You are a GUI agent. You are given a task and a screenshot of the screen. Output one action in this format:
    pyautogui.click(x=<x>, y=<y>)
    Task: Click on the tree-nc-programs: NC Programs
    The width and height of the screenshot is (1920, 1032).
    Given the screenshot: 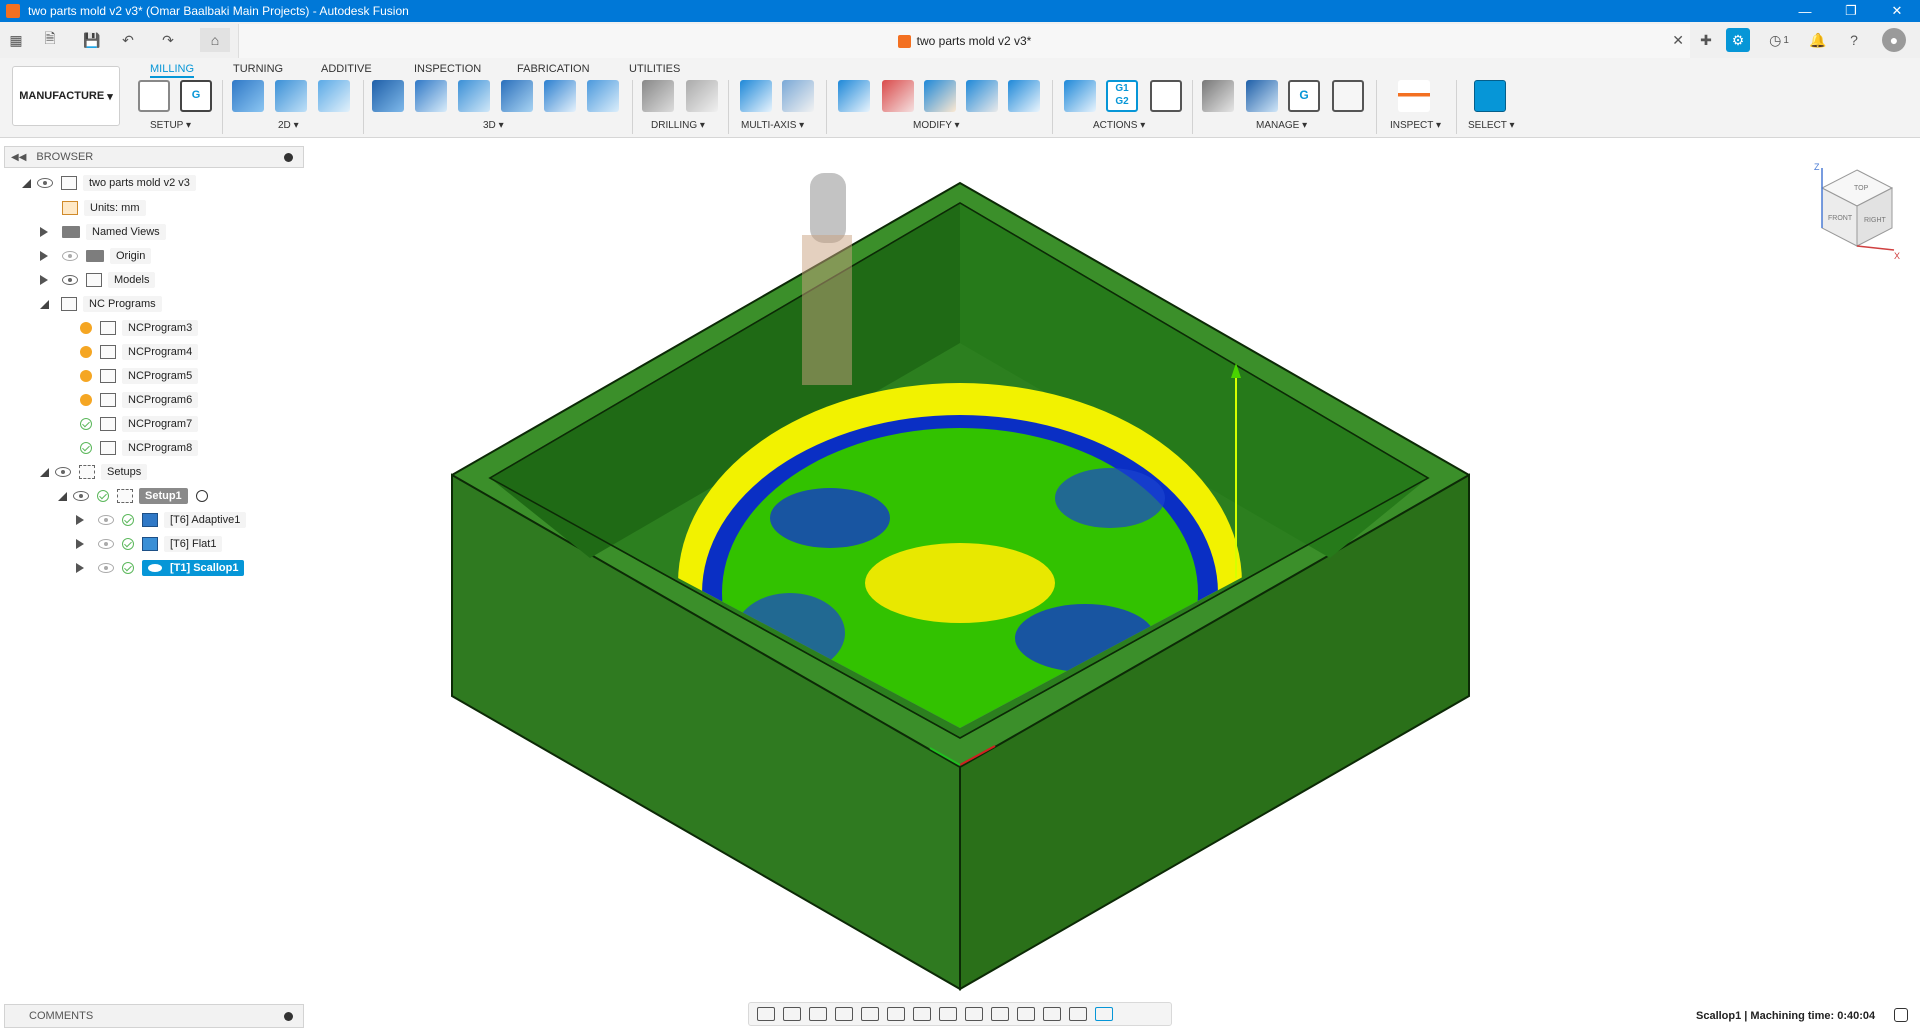 What is the action you would take?
    pyautogui.click(x=101, y=304)
    